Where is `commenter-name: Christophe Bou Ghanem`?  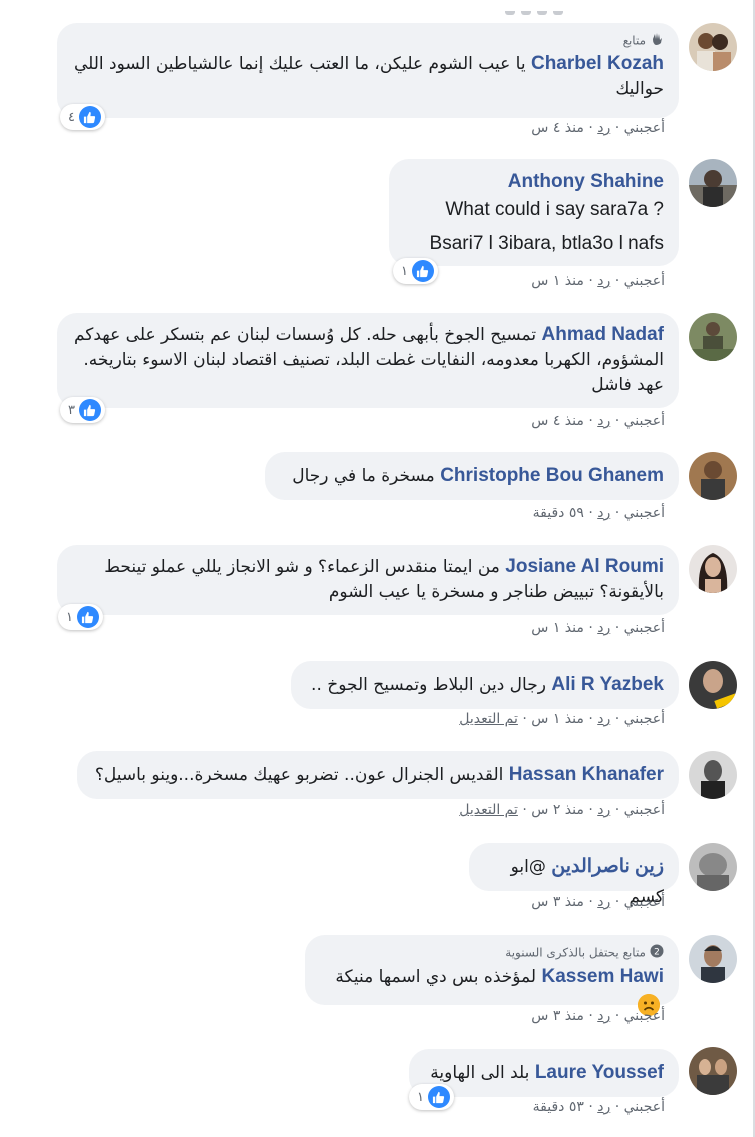
commenter-name: Christophe Bou Ghanem is located at coordinates (552, 475).